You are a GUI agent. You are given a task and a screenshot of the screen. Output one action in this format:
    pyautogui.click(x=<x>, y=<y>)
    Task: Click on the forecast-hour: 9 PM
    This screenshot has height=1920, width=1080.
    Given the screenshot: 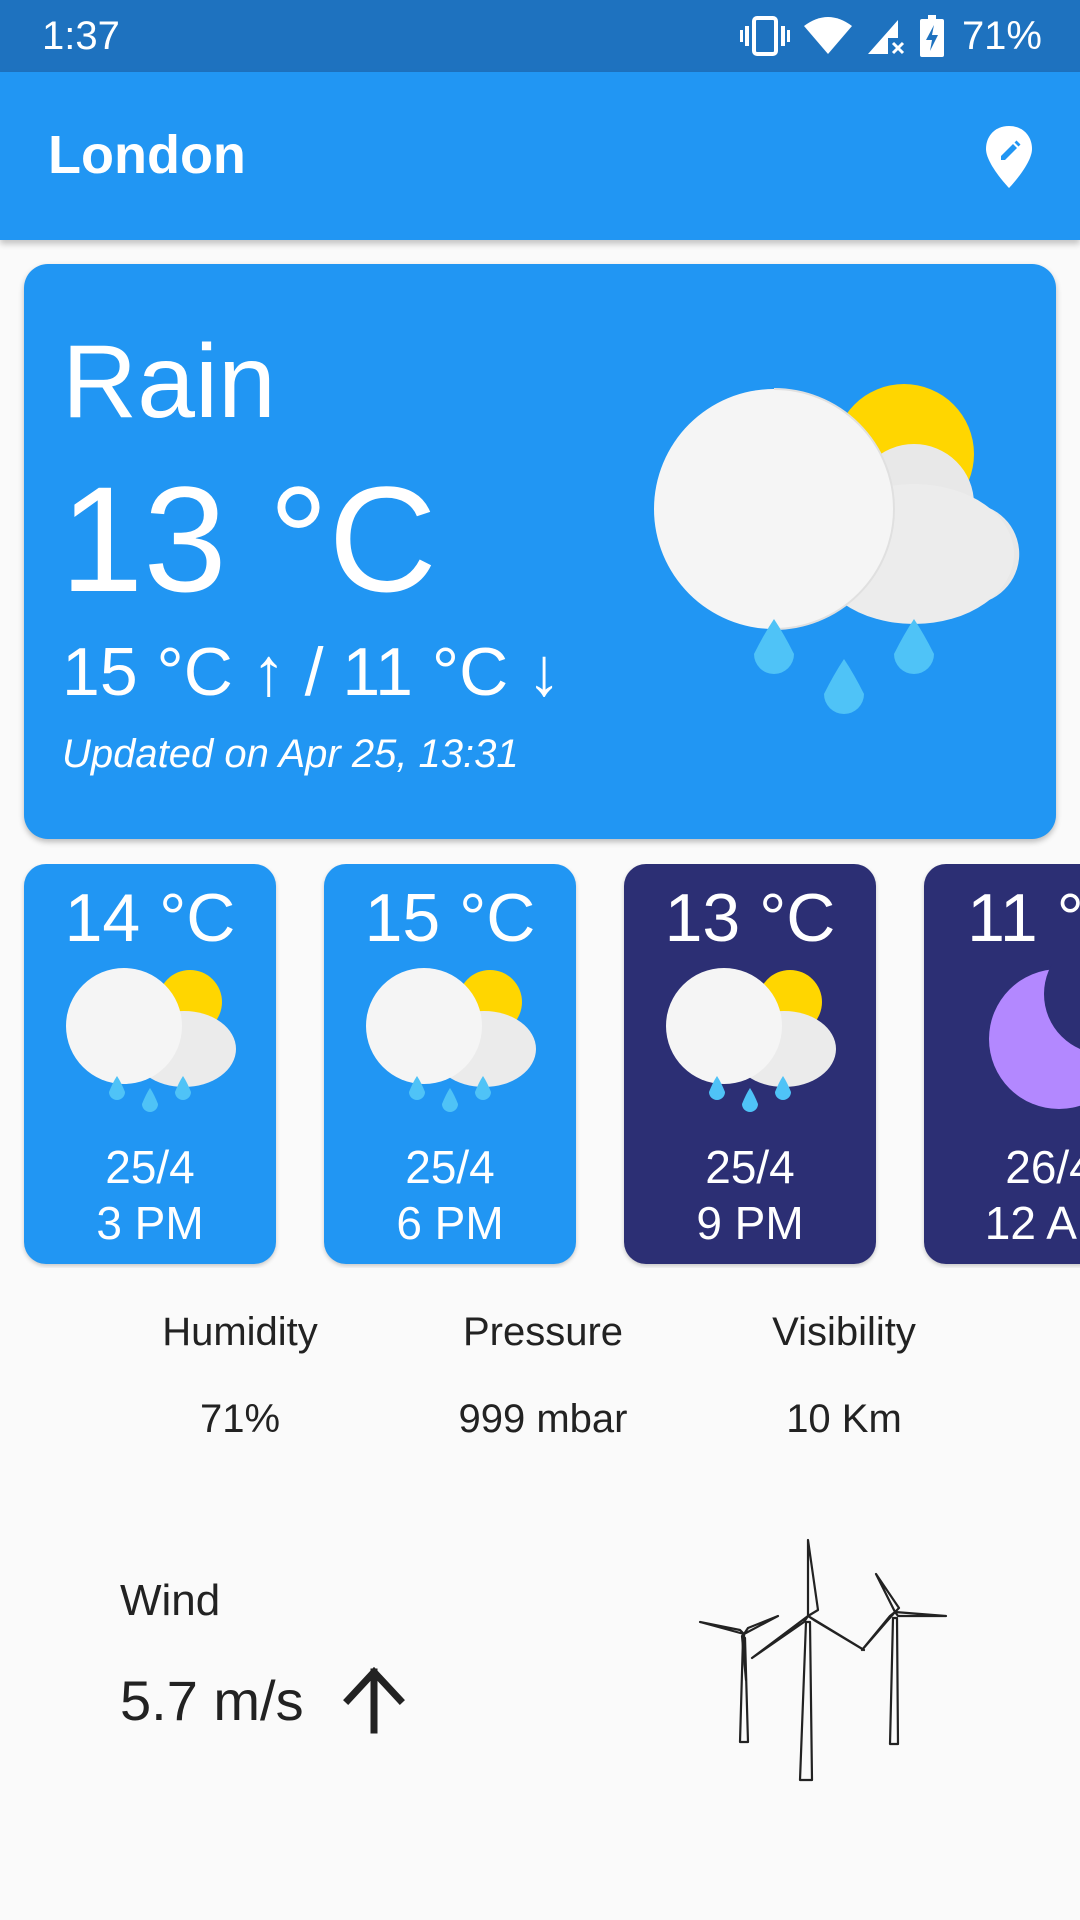 What is the action you would take?
    pyautogui.click(x=750, y=1223)
    